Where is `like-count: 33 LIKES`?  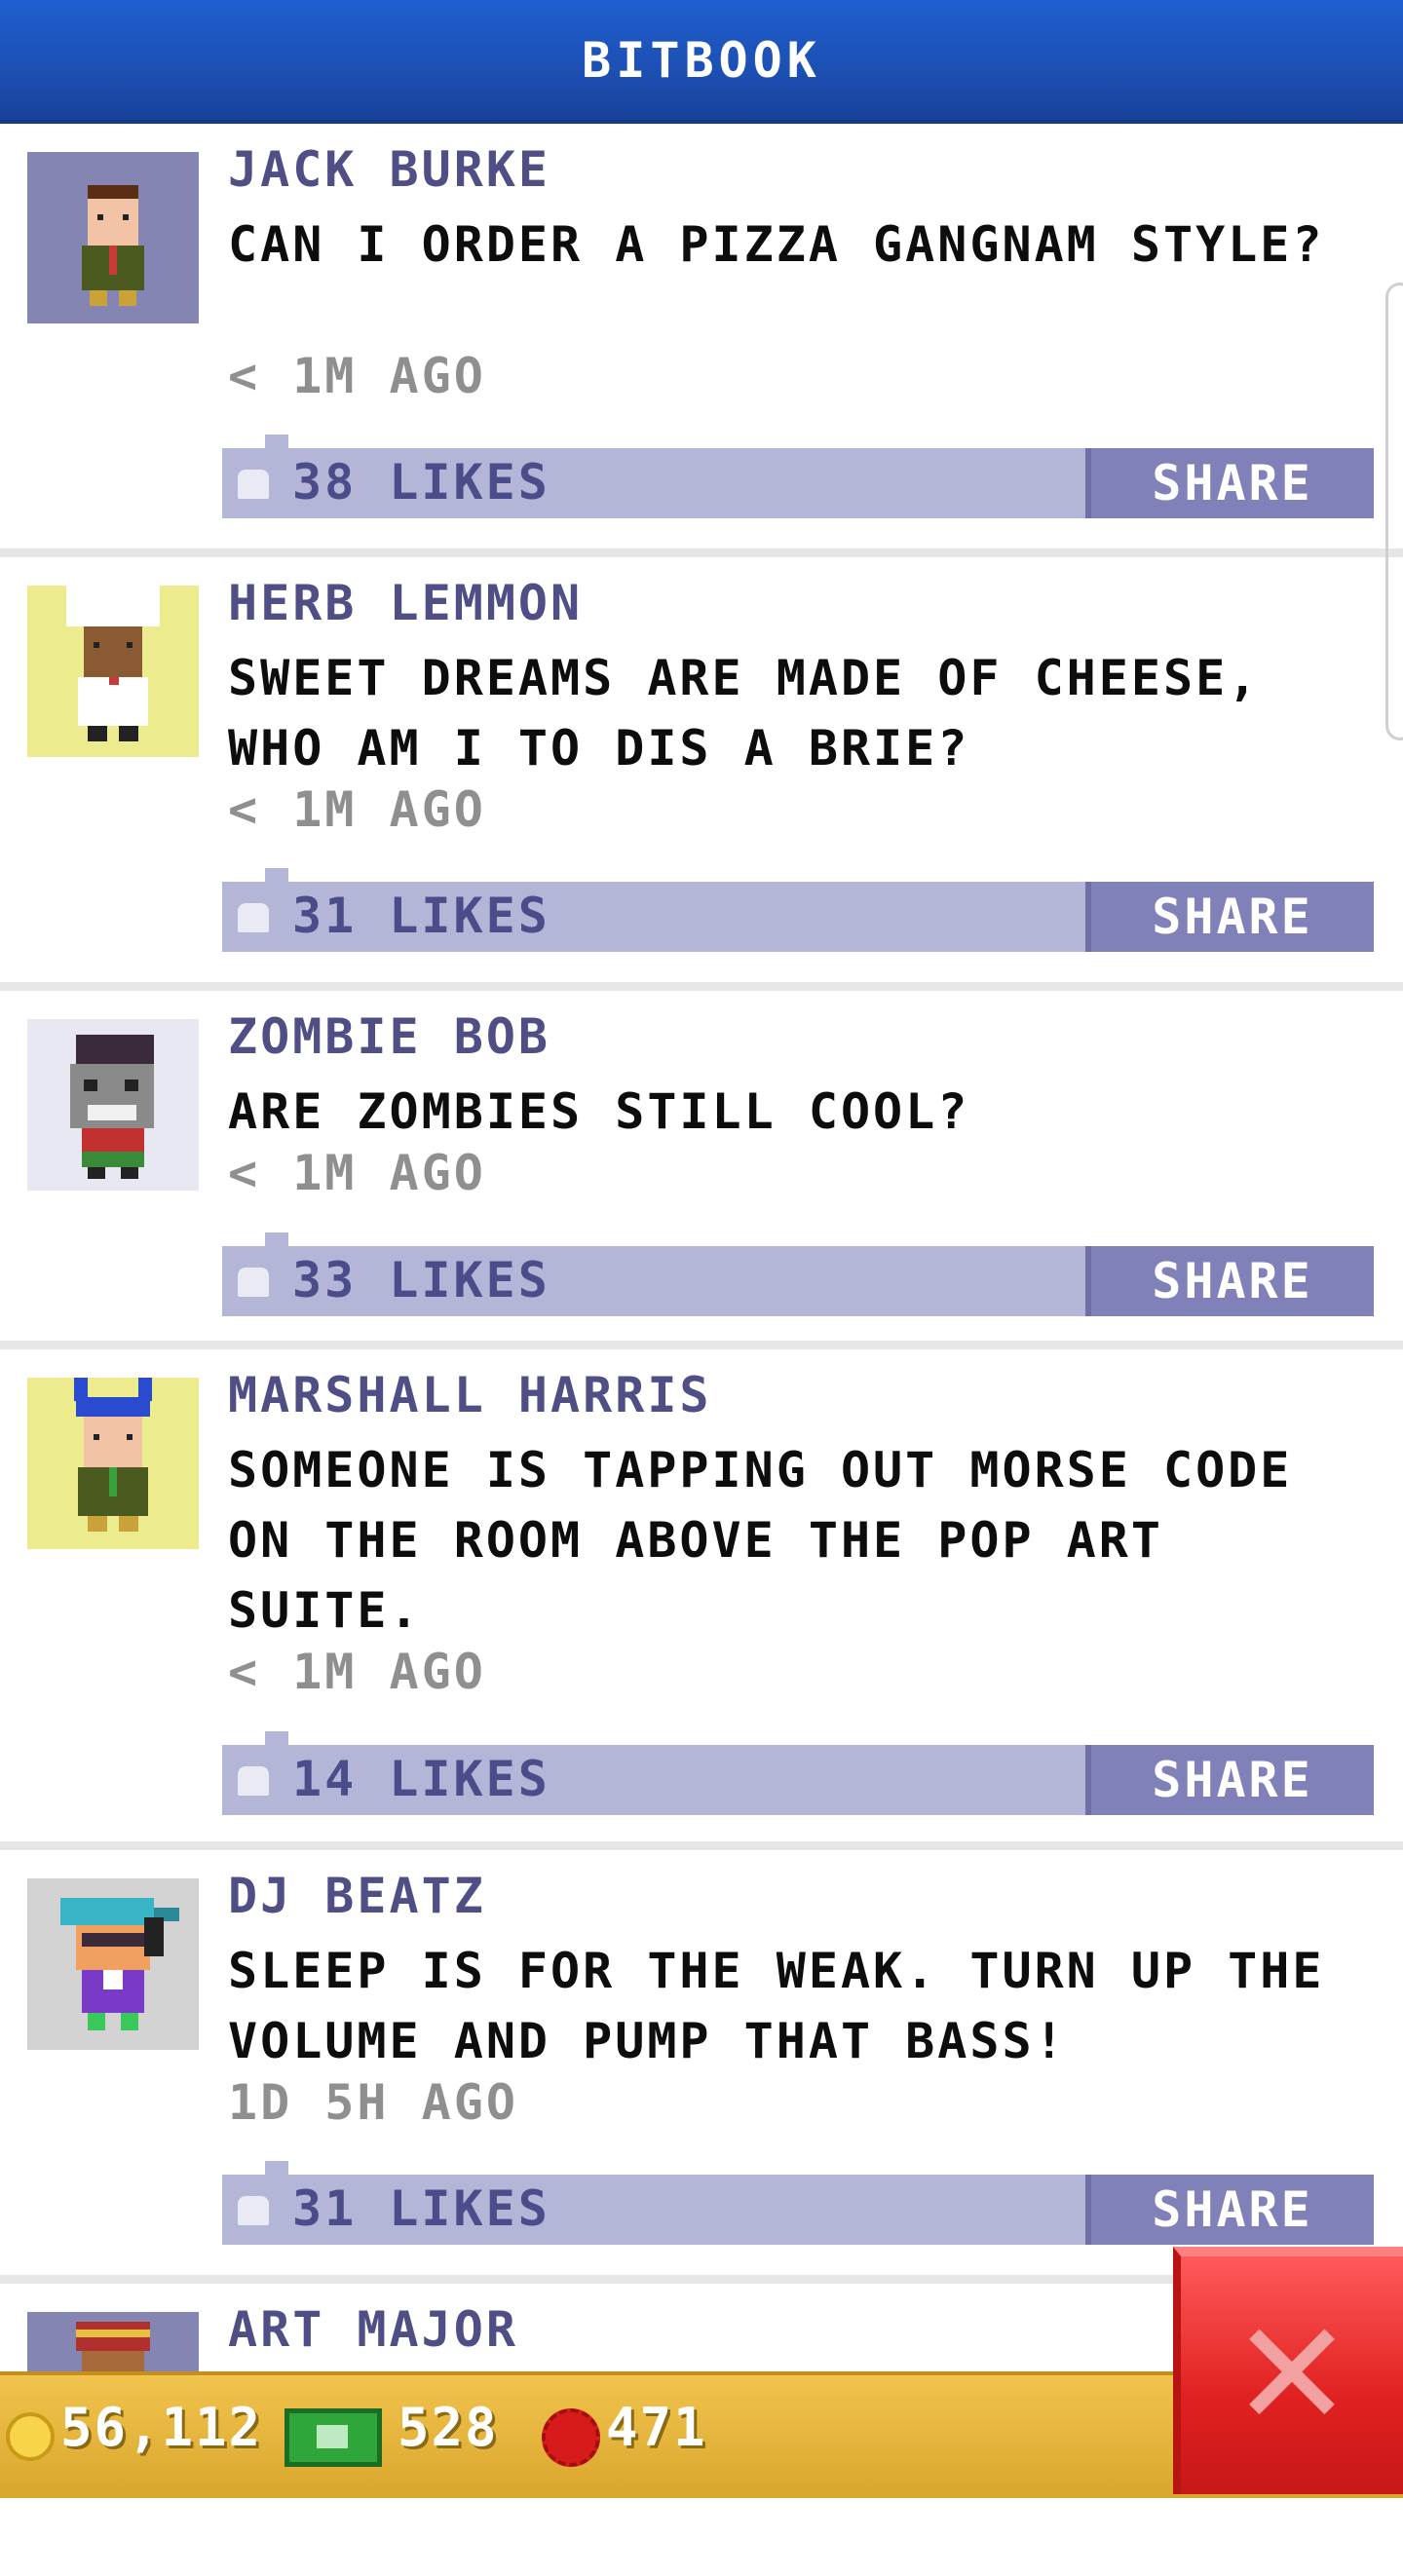
like-count: 33 LIKES is located at coordinates (421, 1280).